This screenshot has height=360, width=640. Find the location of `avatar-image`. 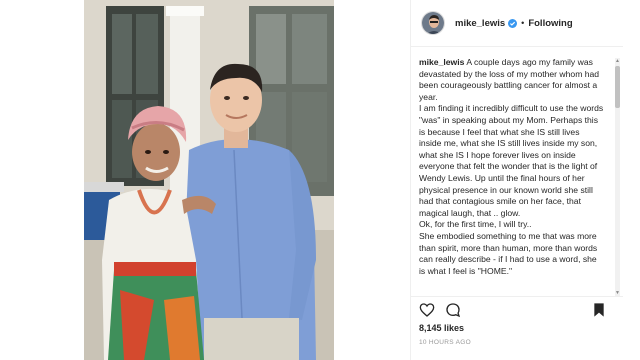

avatar-image is located at coordinates (433, 23).